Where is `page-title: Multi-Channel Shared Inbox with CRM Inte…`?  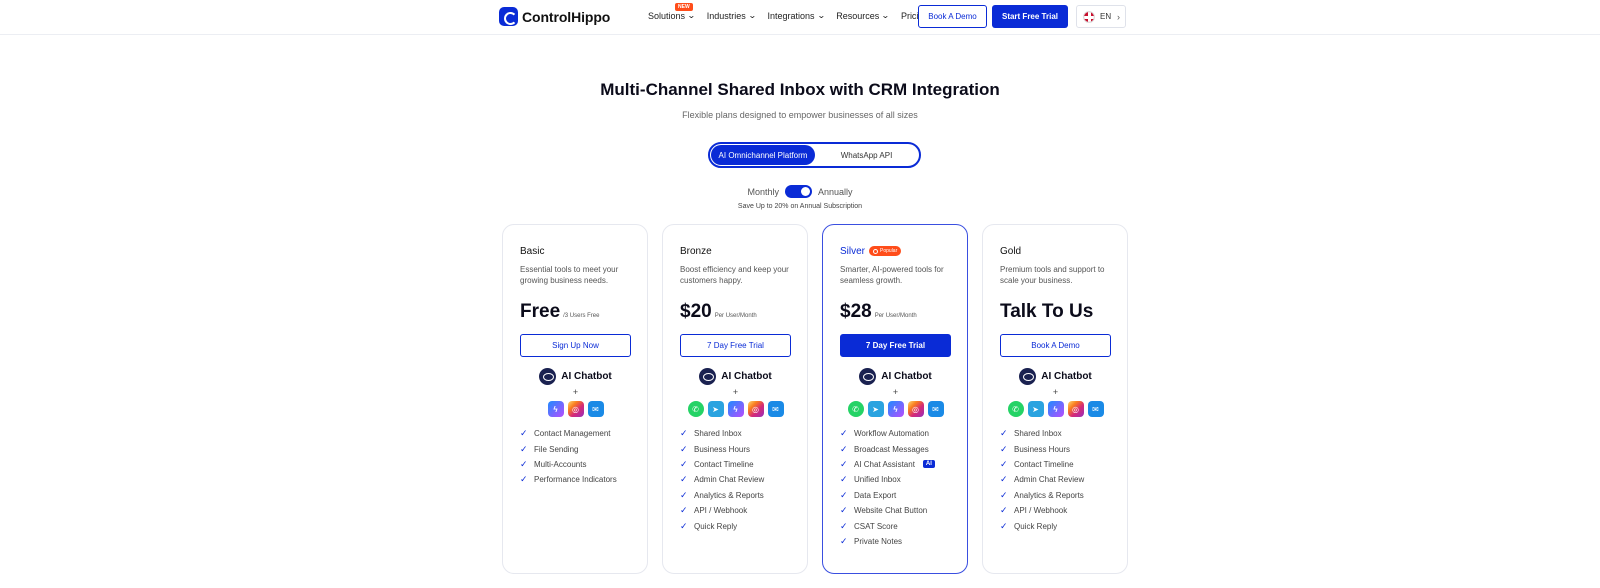 page-title: Multi-Channel Shared Inbox with CRM Inte… is located at coordinates (800, 89).